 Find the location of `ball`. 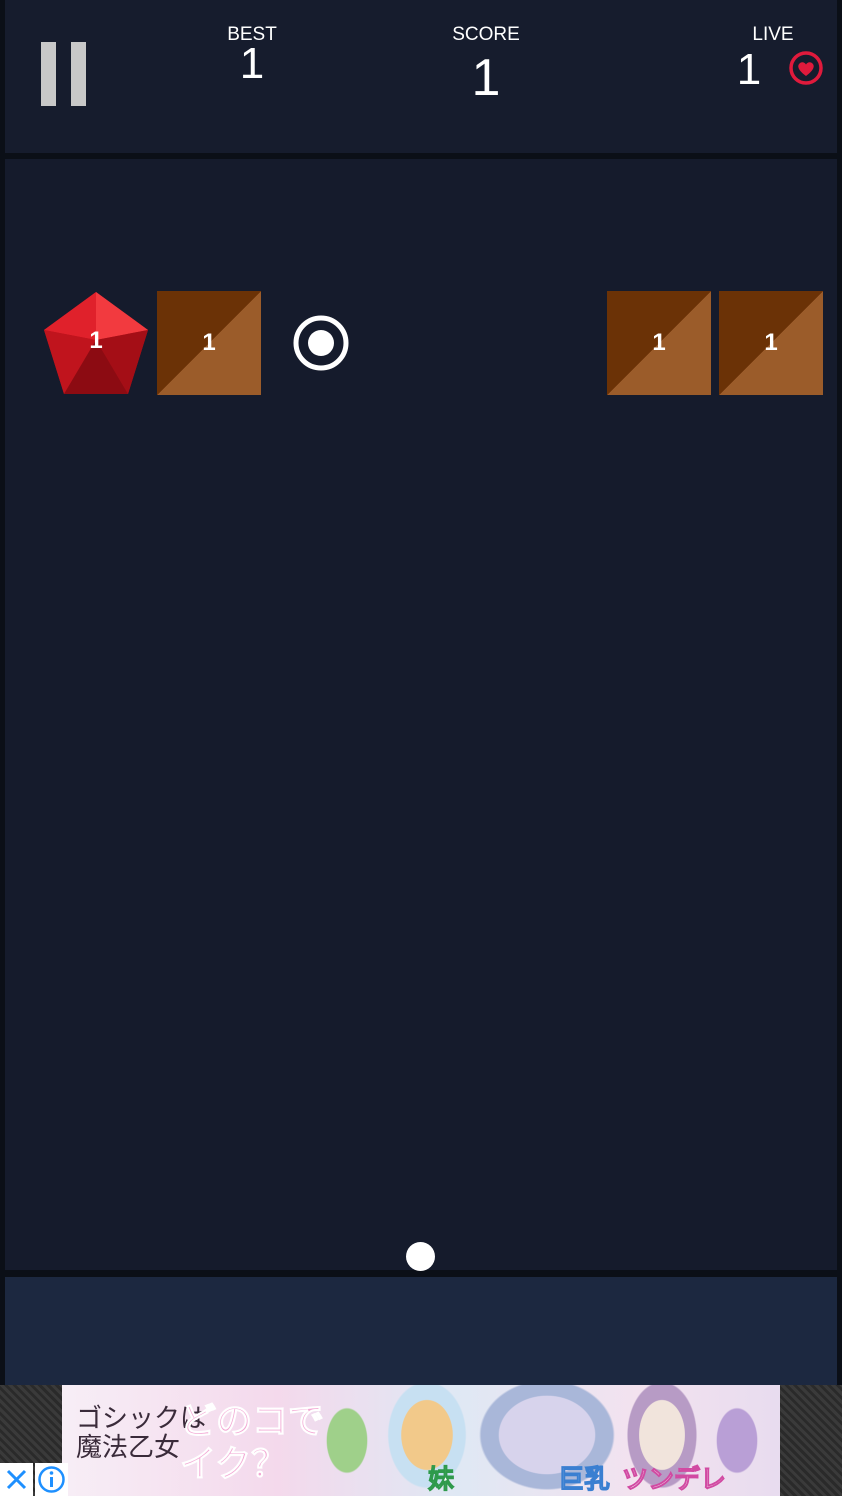

ball is located at coordinates (420, 1256).